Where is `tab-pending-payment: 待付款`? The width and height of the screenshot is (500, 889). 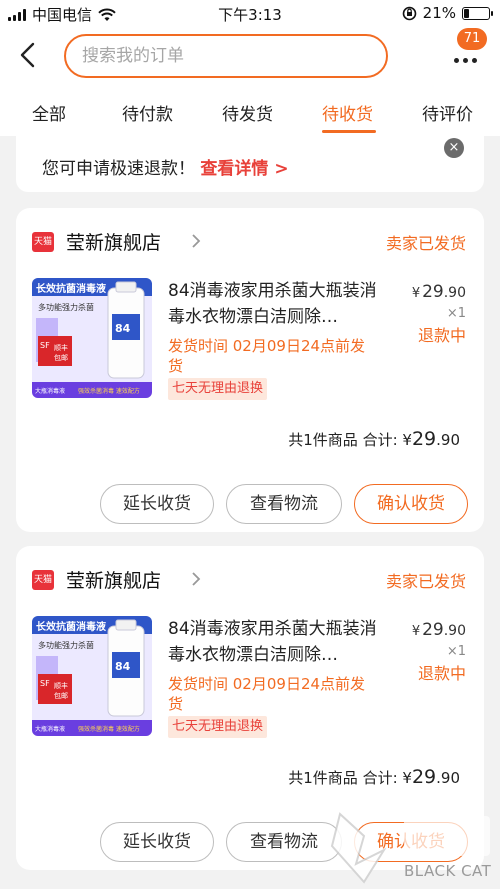 tab-pending-payment: 待付款 is located at coordinates (147, 112).